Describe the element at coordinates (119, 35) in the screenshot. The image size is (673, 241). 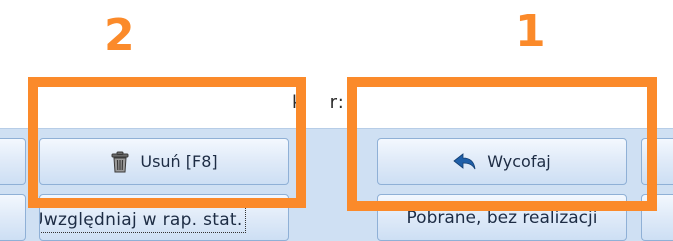
I see `annotation-number-2: 2` at that location.